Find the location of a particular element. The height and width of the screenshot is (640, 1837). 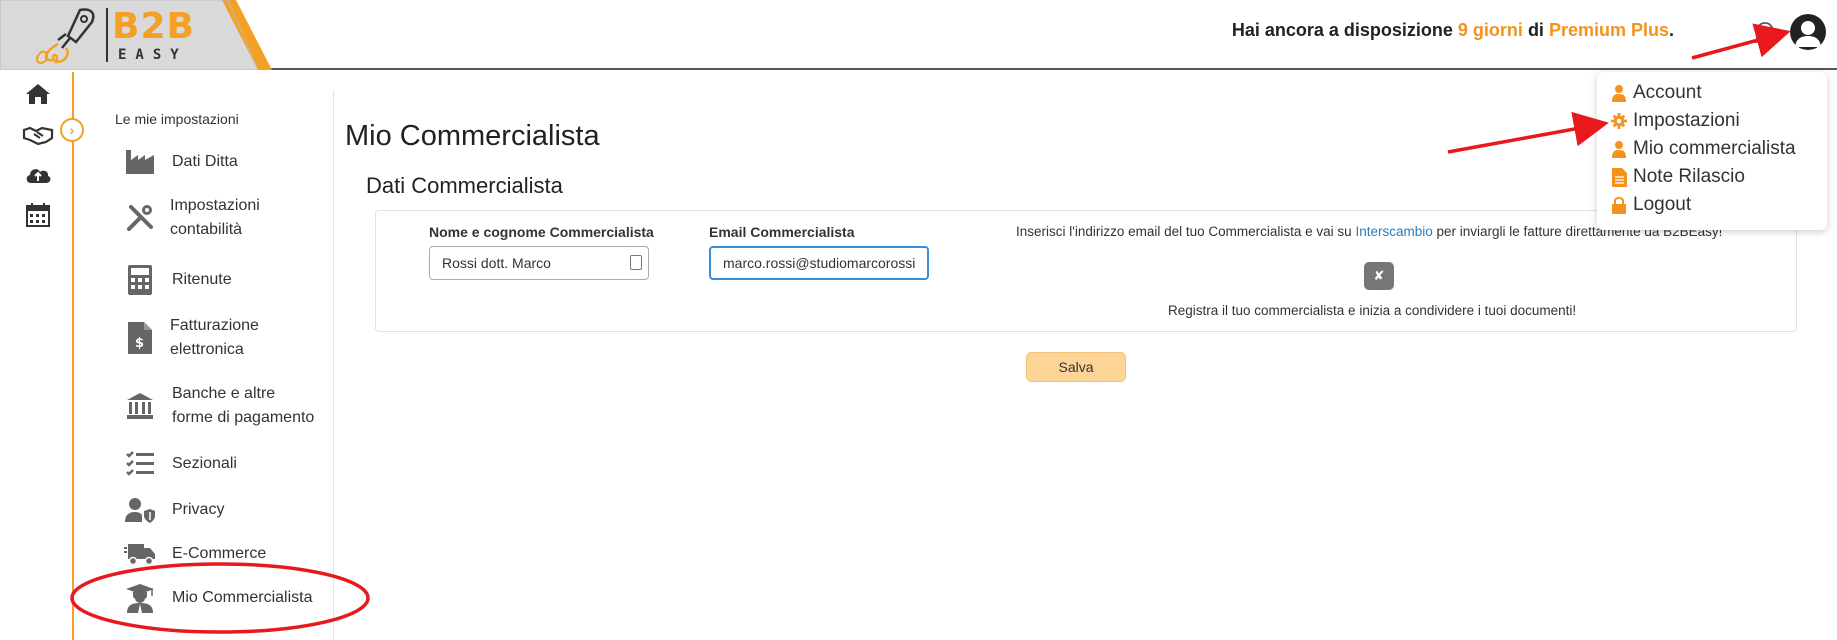

submenu-item-dati-ditta: Dati Ditta is located at coordinates (179, 162).